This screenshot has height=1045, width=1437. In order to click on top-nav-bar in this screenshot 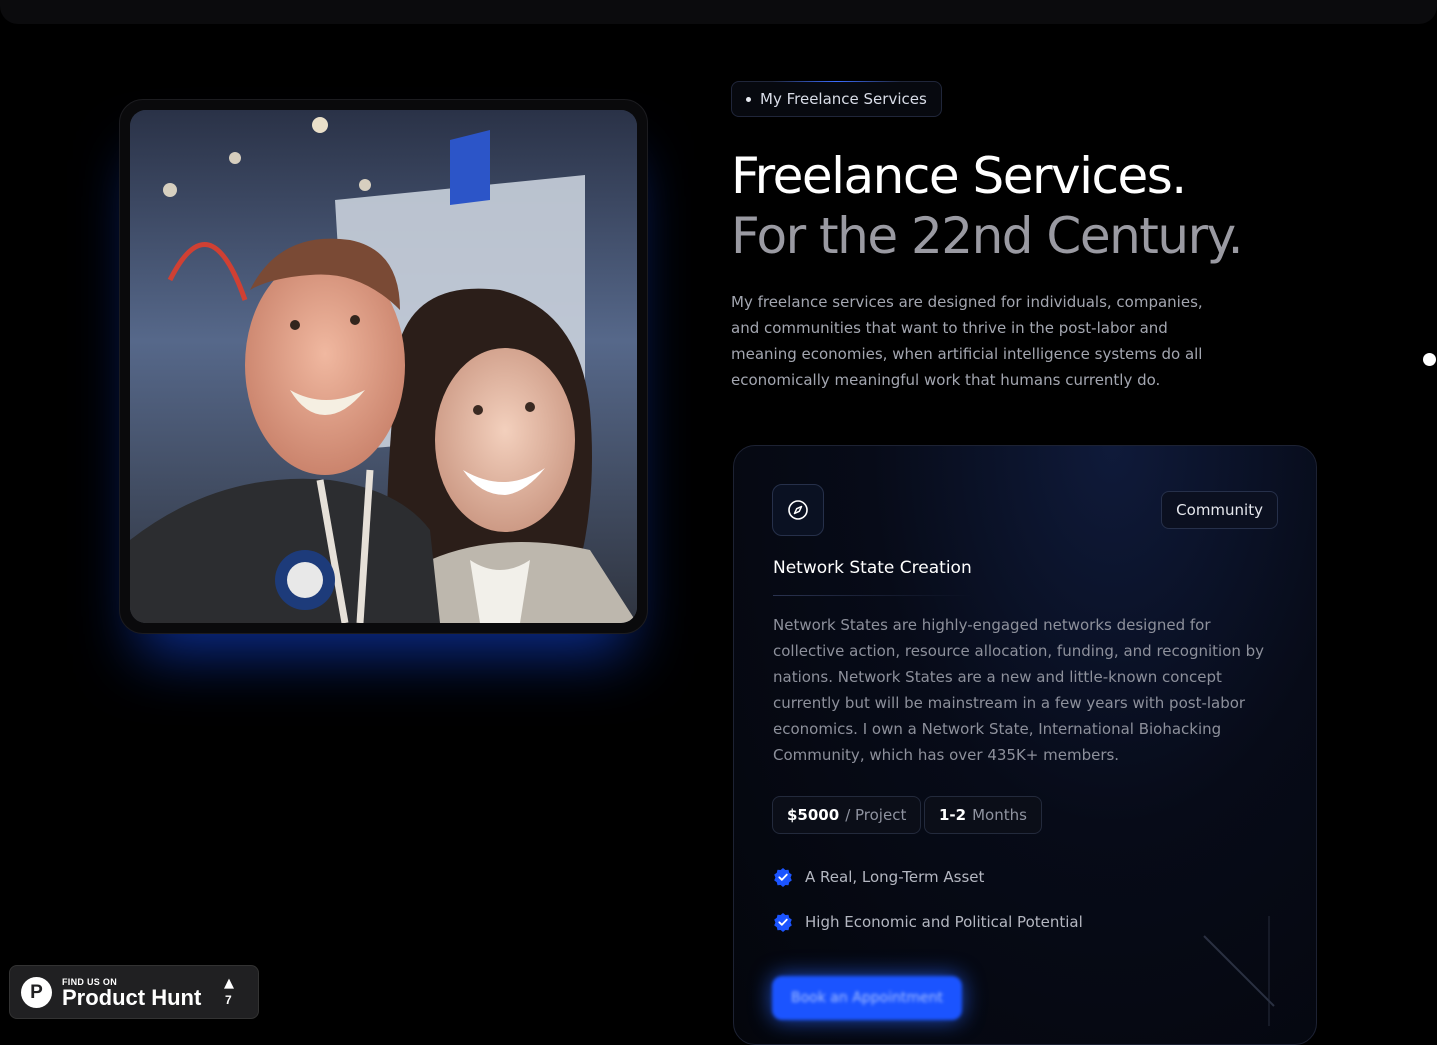, I will do `click(718, 12)`.